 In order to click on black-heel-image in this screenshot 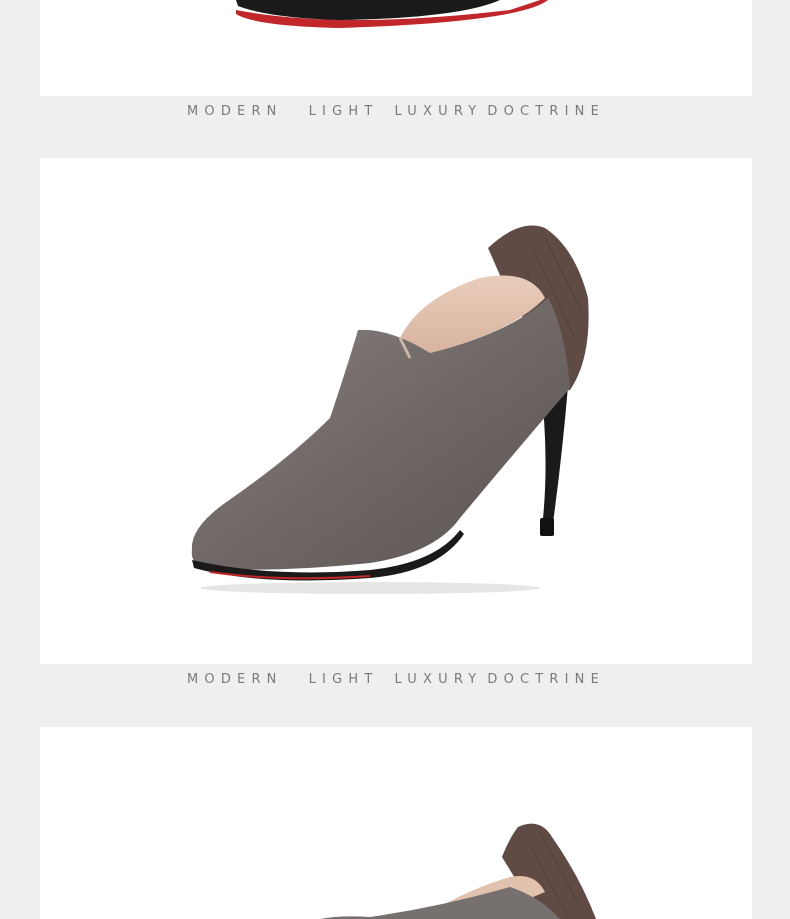, I will do `click(392, 14)`.